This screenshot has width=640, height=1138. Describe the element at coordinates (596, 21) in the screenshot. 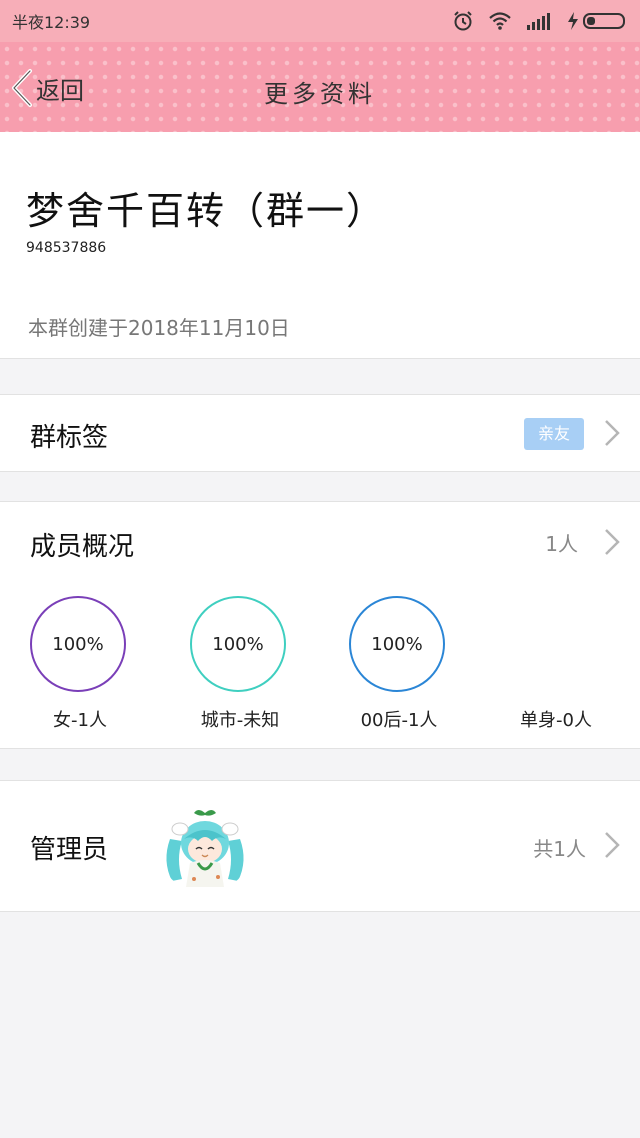

I see `battery-icon` at that location.